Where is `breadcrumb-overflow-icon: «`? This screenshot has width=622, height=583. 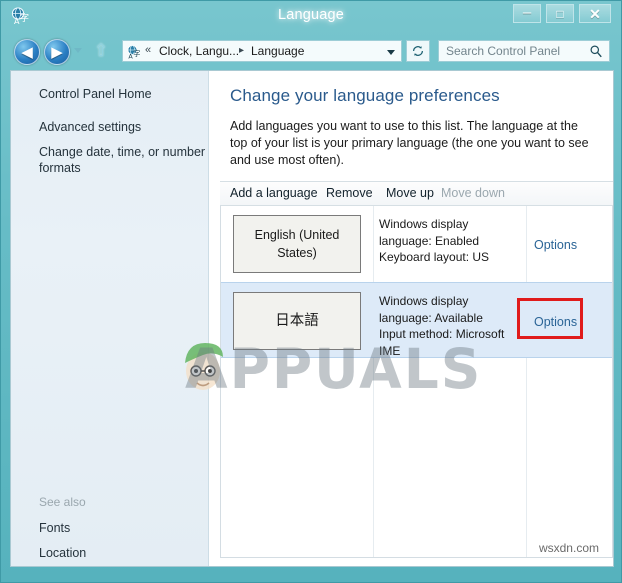
breadcrumb-overflow-icon: « is located at coordinates (148, 50).